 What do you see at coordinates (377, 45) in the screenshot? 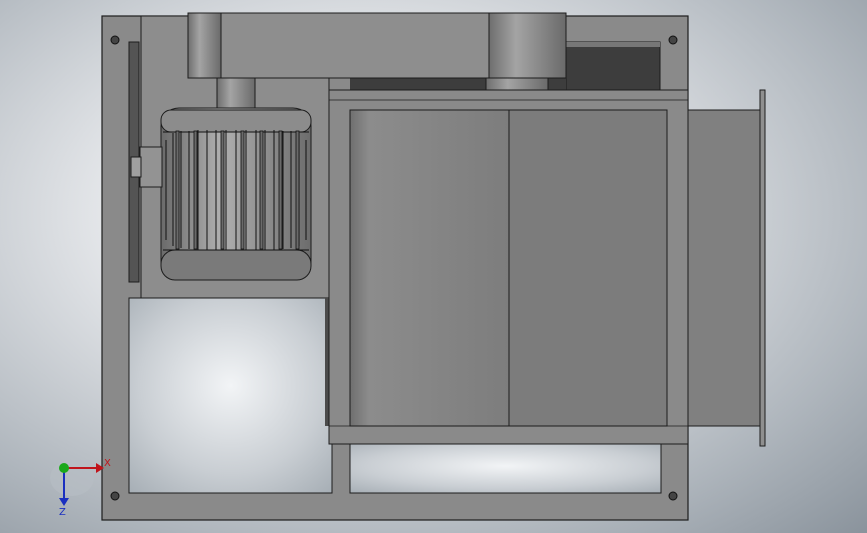
I see `belt-guard` at bounding box center [377, 45].